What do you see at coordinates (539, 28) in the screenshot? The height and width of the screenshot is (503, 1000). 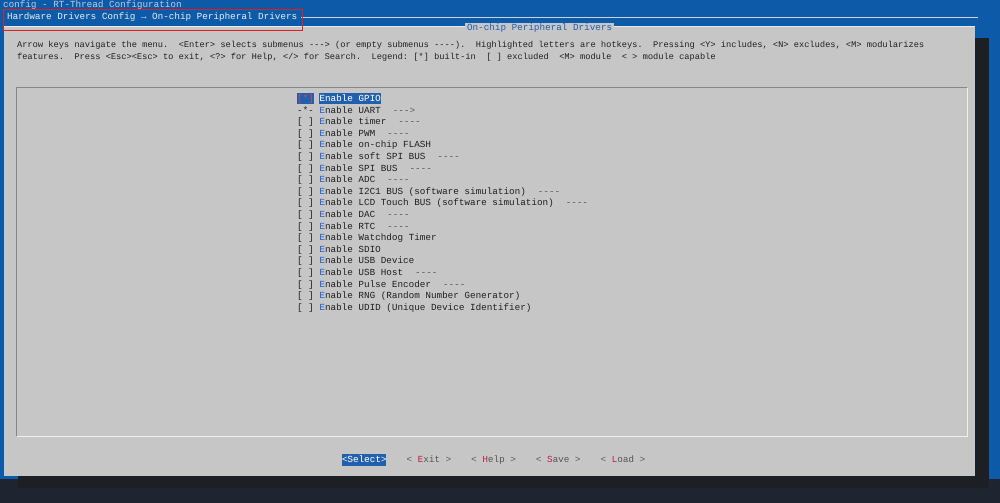 I see `dialog-title: On-chip Peripheral Drivers` at bounding box center [539, 28].